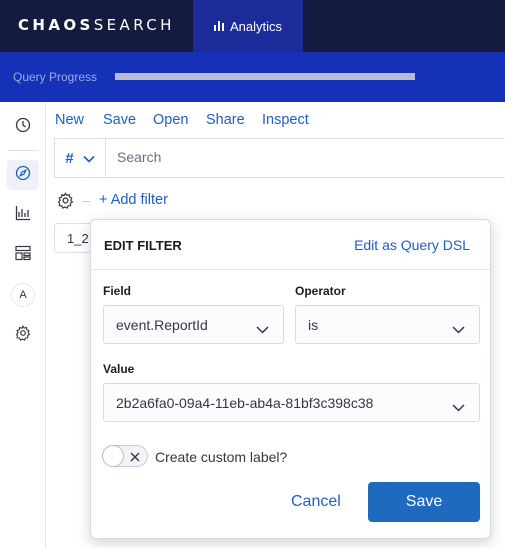  What do you see at coordinates (55, 77) in the screenshot?
I see `query-progress-label: Query Progress` at bounding box center [55, 77].